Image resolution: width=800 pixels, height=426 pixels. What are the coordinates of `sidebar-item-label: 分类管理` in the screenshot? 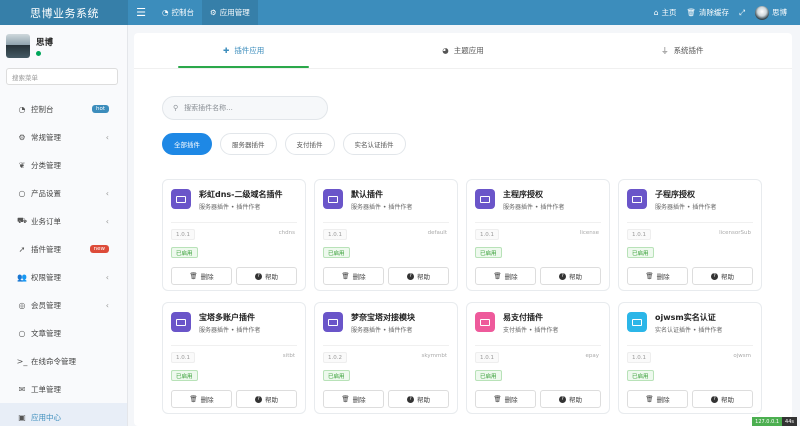 It's located at (46, 165).